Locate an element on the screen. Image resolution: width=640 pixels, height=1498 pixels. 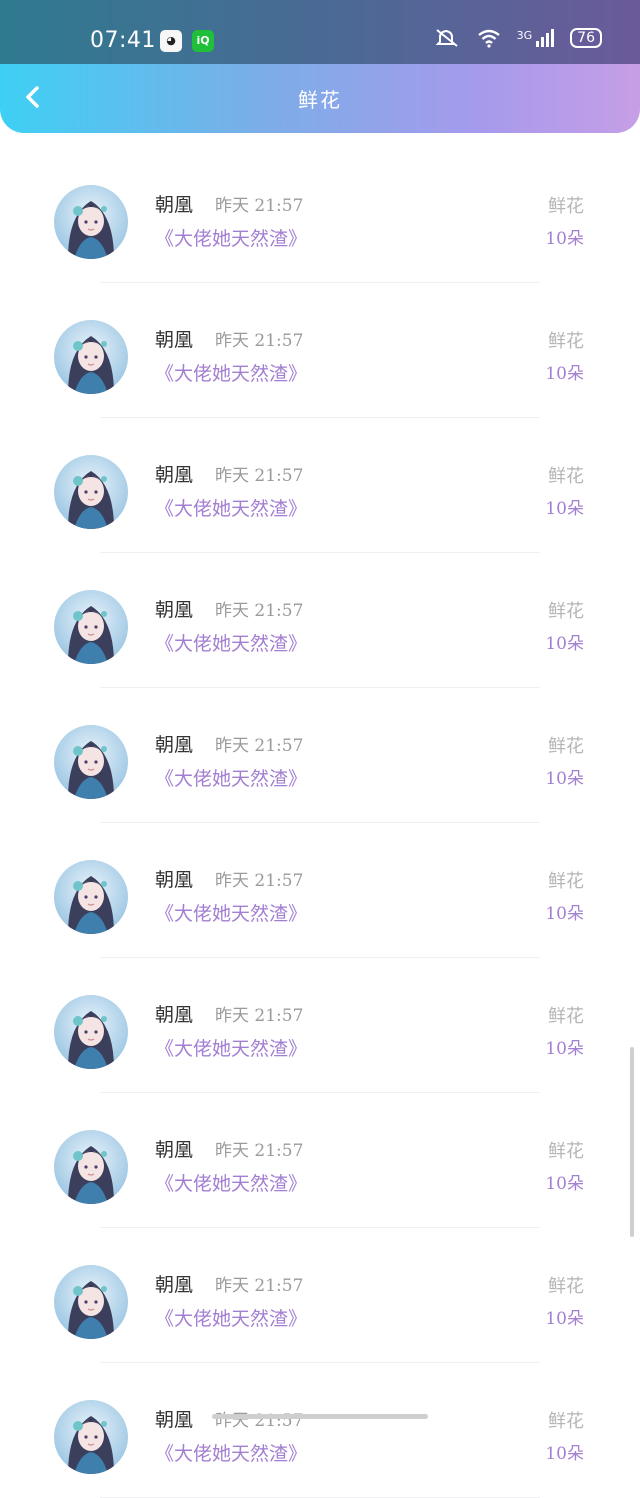
page-header: 鲜花 is located at coordinates (320, 98).